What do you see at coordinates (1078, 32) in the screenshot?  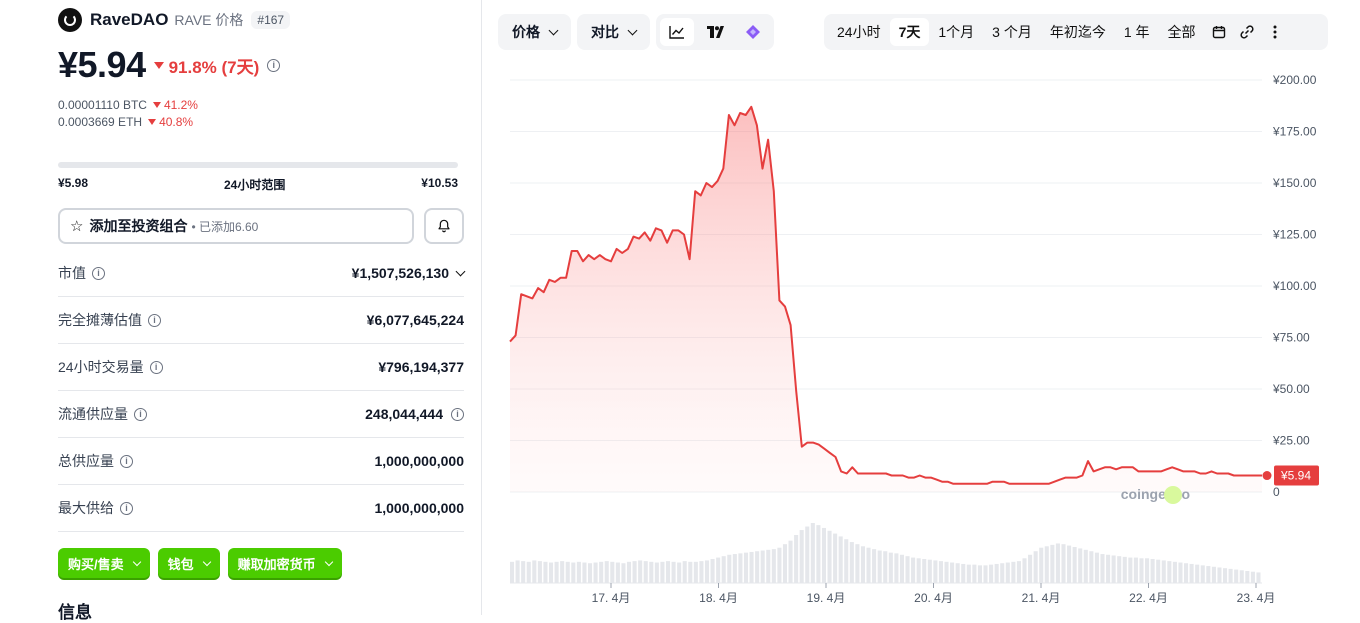 I see `range-ytd-button: 年初迄今` at bounding box center [1078, 32].